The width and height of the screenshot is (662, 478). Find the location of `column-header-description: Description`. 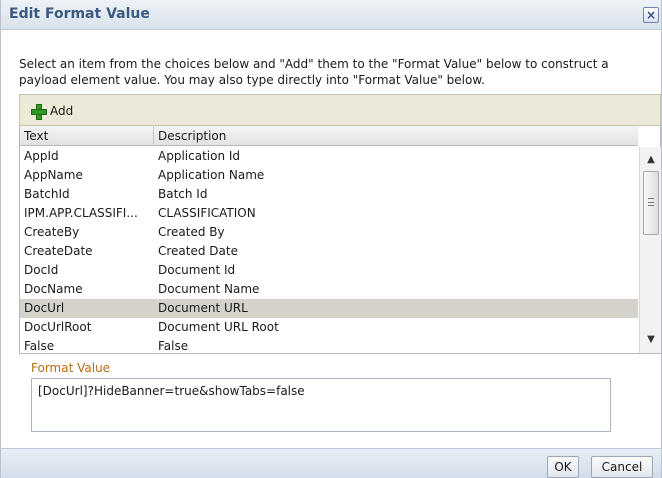

column-header-description: Description is located at coordinates (396, 136).